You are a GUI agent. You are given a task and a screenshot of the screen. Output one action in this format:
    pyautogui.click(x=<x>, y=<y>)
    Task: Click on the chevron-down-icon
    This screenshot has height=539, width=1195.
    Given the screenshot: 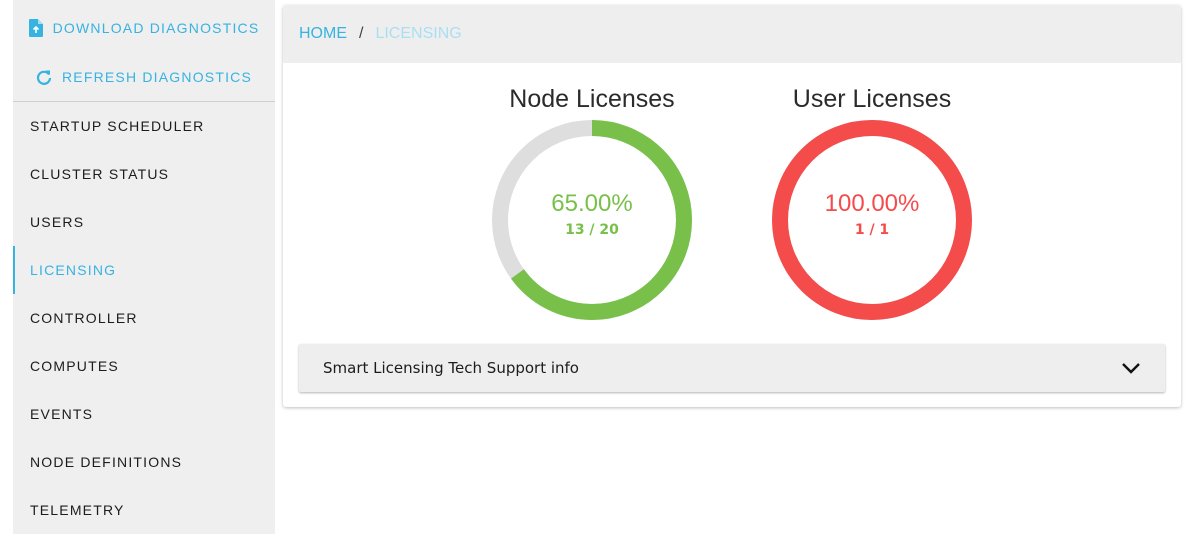 What is the action you would take?
    pyautogui.click(x=1131, y=368)
    